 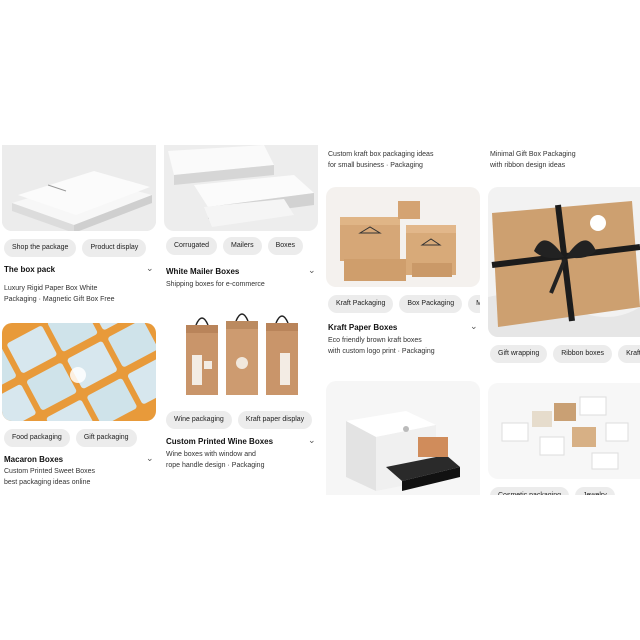 What do you see at coordinates (375, 165) in the screenshot?
I see `pin-description-line-2: for small business · Packaging` at bounding box center [375, 165].